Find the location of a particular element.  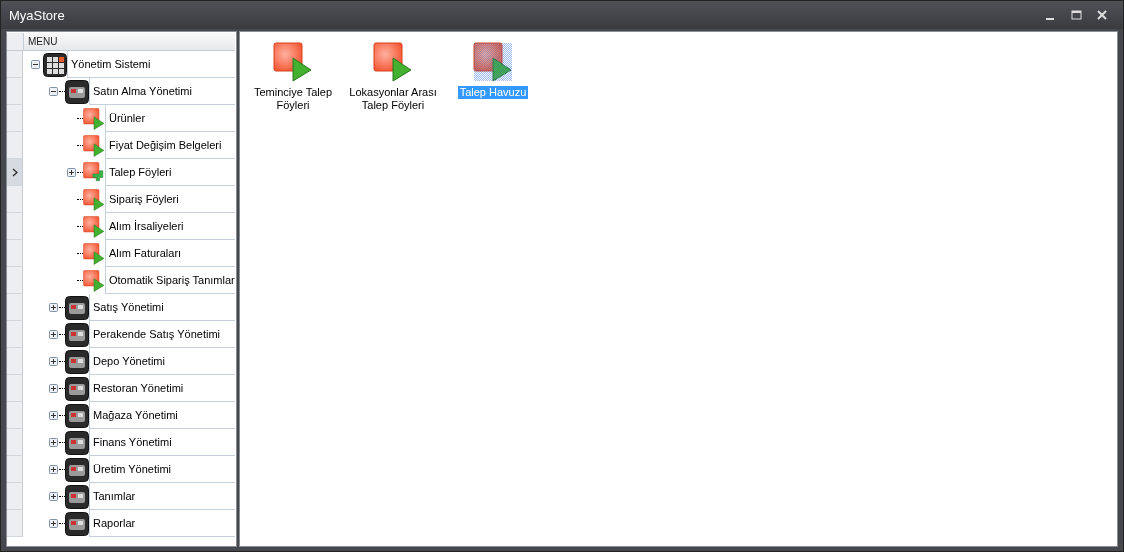

tree-item: Depo Yönetimi is located at coordinates (162, 361).